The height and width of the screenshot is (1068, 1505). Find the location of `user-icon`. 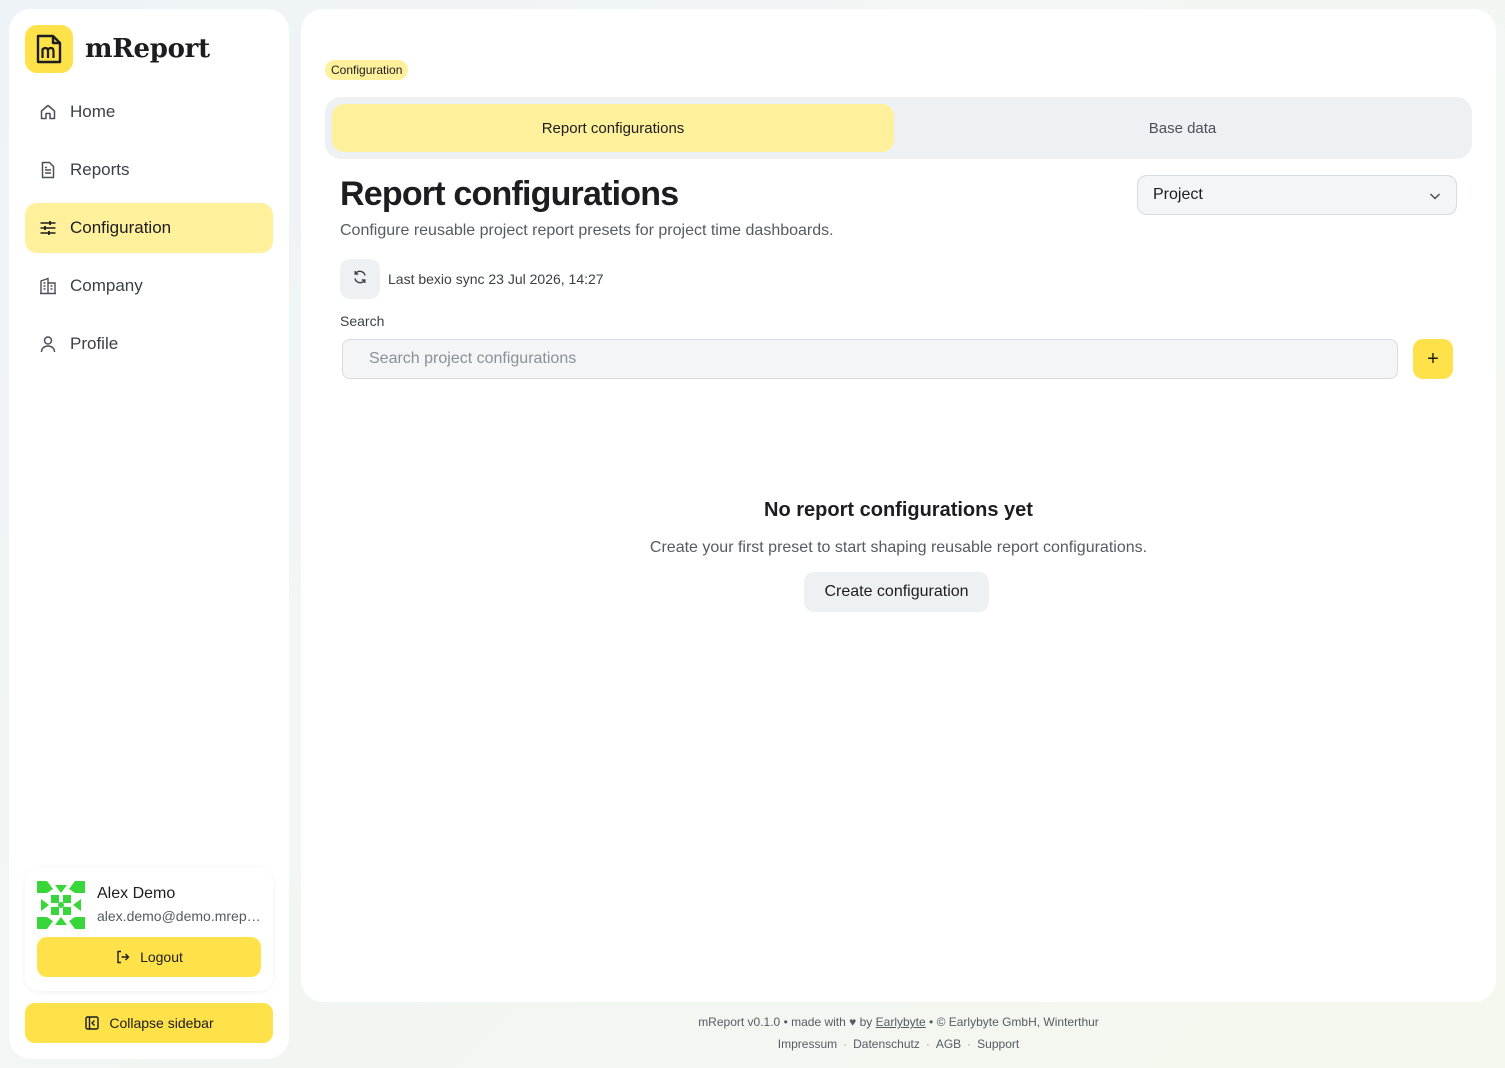

user-icon is located at coordinates (48, 344).